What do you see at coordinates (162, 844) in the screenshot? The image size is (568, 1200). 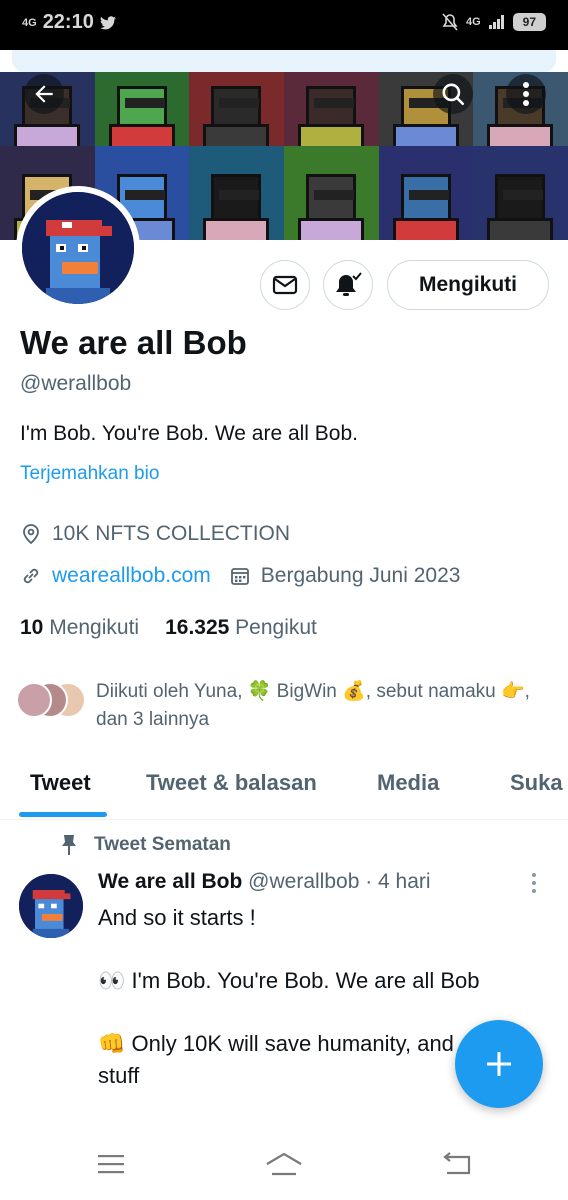 I see `pinned-label: Tweet Sematan` at bounding box center [162, 844].